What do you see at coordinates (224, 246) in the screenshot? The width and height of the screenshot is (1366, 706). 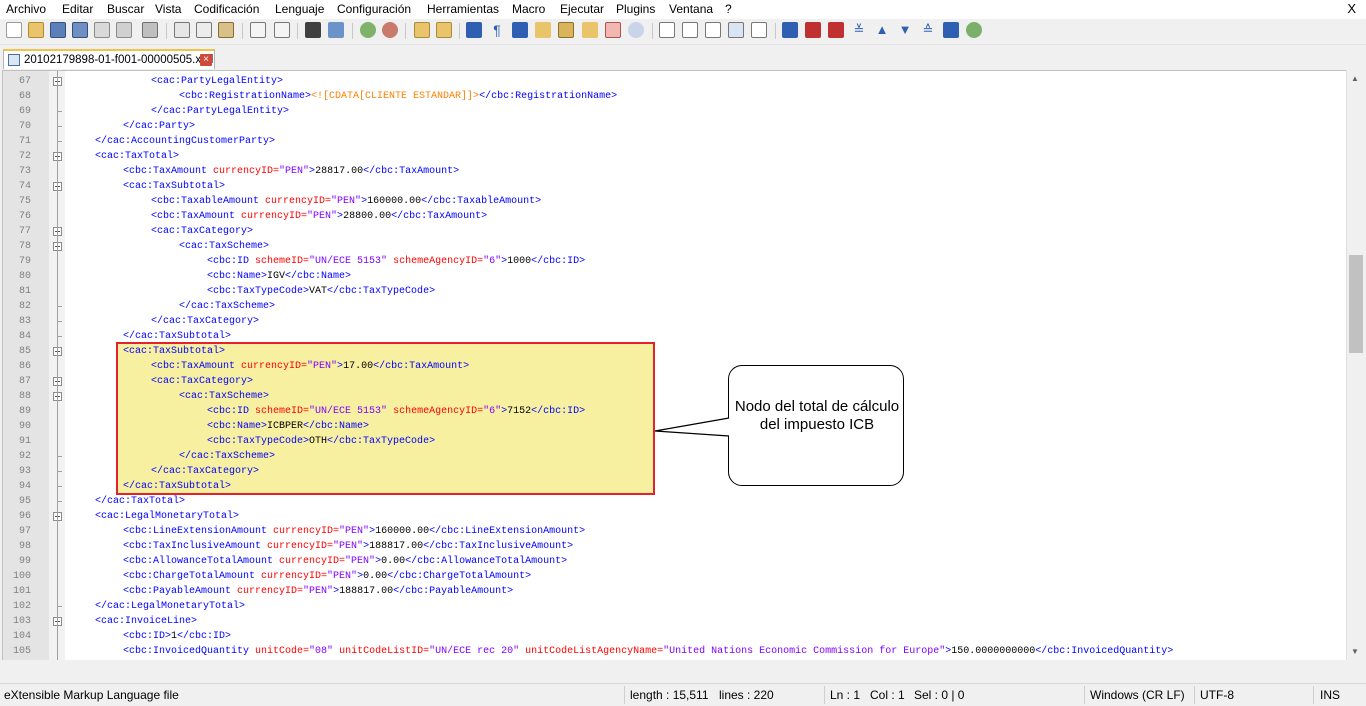 I see `code-token: <cac:TaxScheme>` at bounding box center [224, 246].